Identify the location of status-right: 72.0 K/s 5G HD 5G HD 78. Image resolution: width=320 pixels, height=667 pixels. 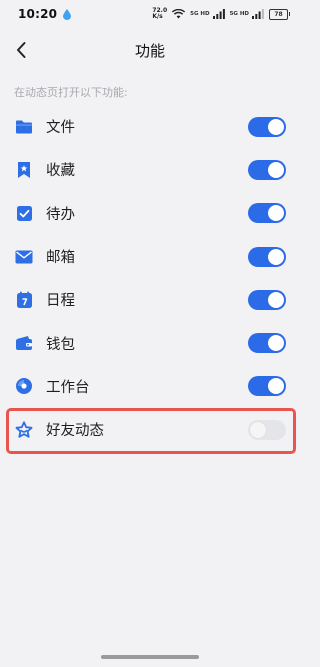
(221, 14).